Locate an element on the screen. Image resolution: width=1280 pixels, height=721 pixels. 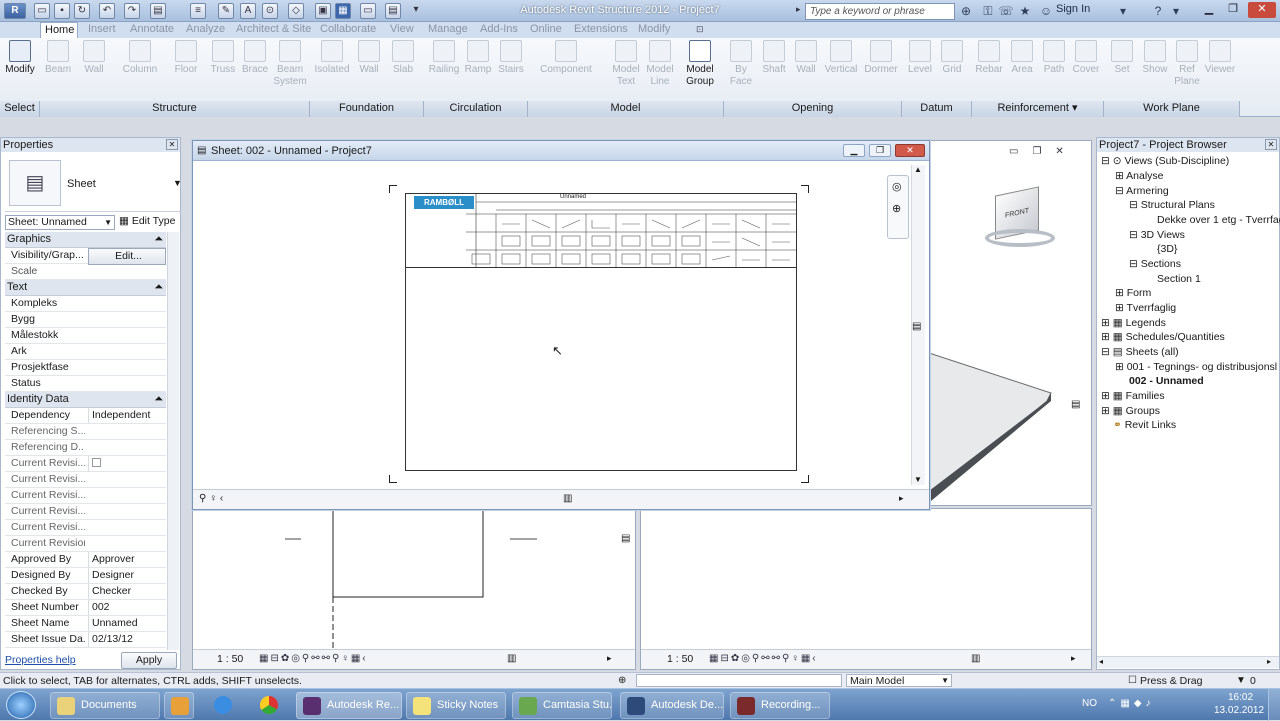
steering-wheel-icon: ◎ is located at coordinates (897, 186).